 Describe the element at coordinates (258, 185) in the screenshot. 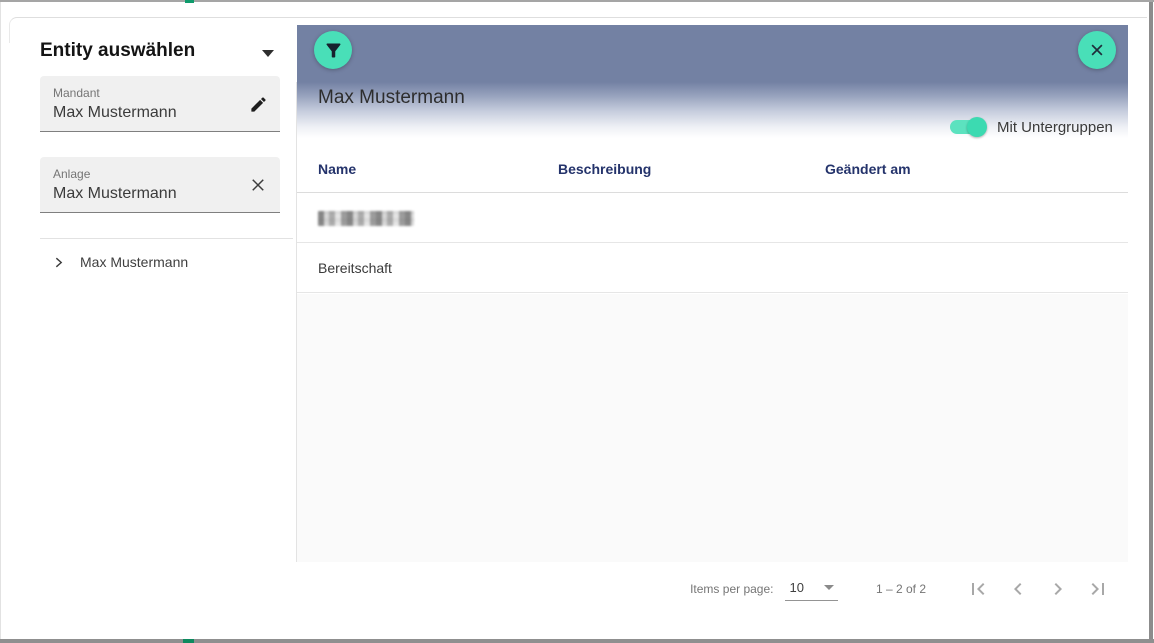

I see `clear-icon` at that location.